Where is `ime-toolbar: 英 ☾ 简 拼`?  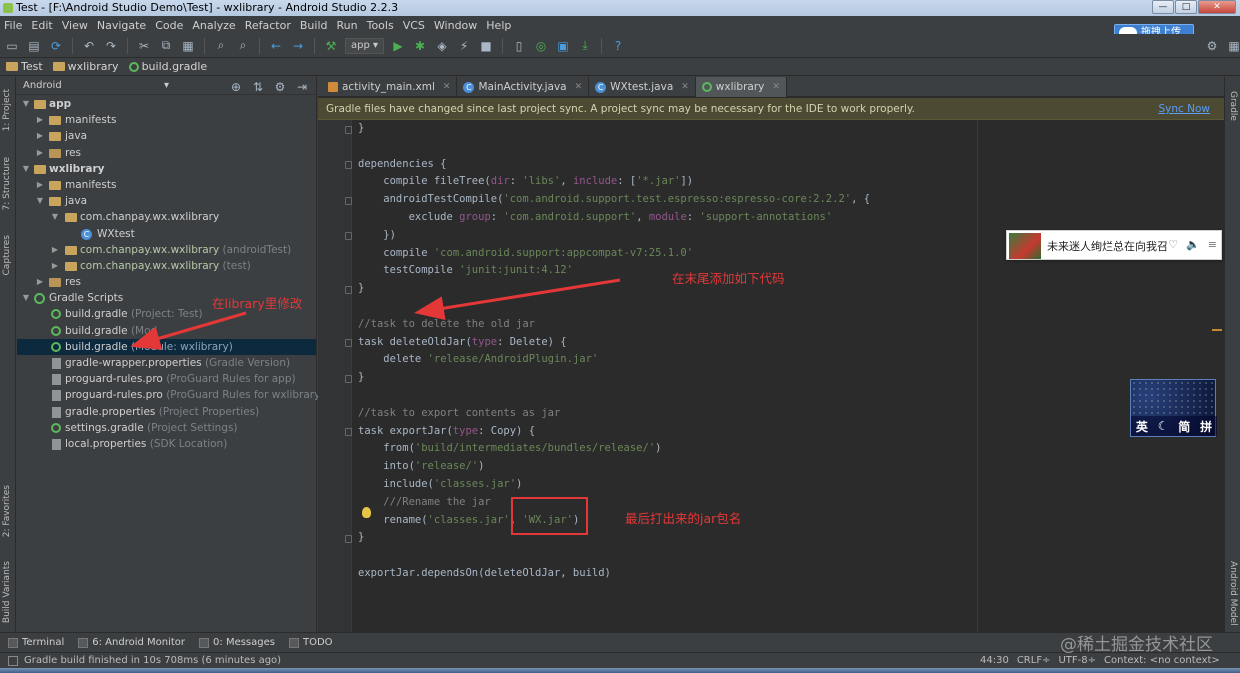 ime-toolbar: 英 ☾ 简 拼 is located at coordinates (1173, 408).